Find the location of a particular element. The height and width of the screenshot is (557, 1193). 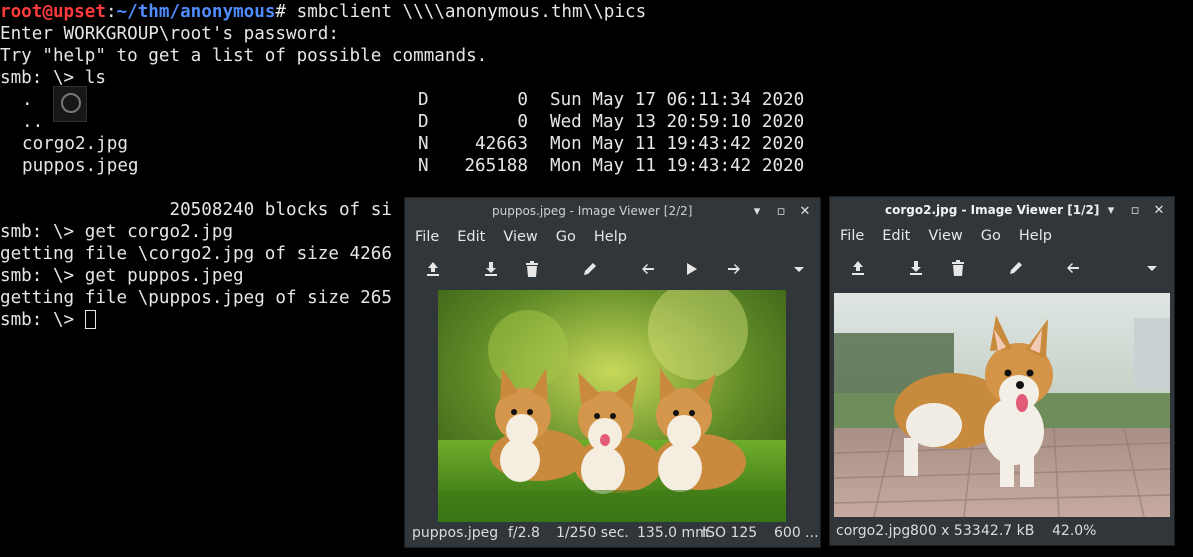

blocks-line: 20508240 blocks of si is located at coordinates (196, 210).